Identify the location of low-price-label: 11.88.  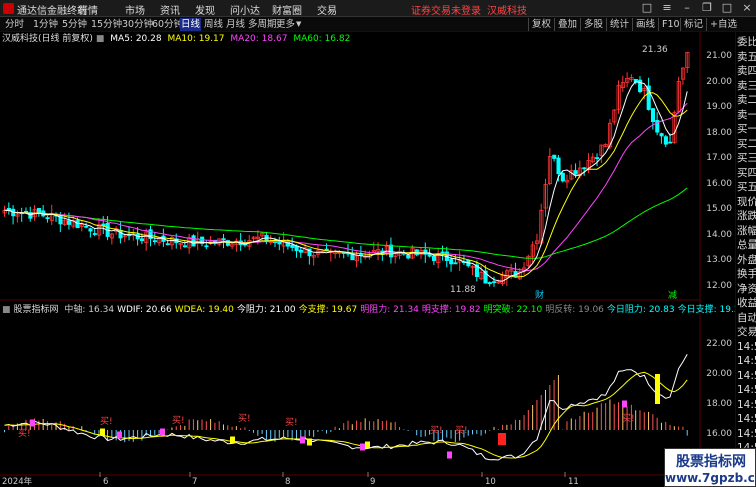
(463, 290).